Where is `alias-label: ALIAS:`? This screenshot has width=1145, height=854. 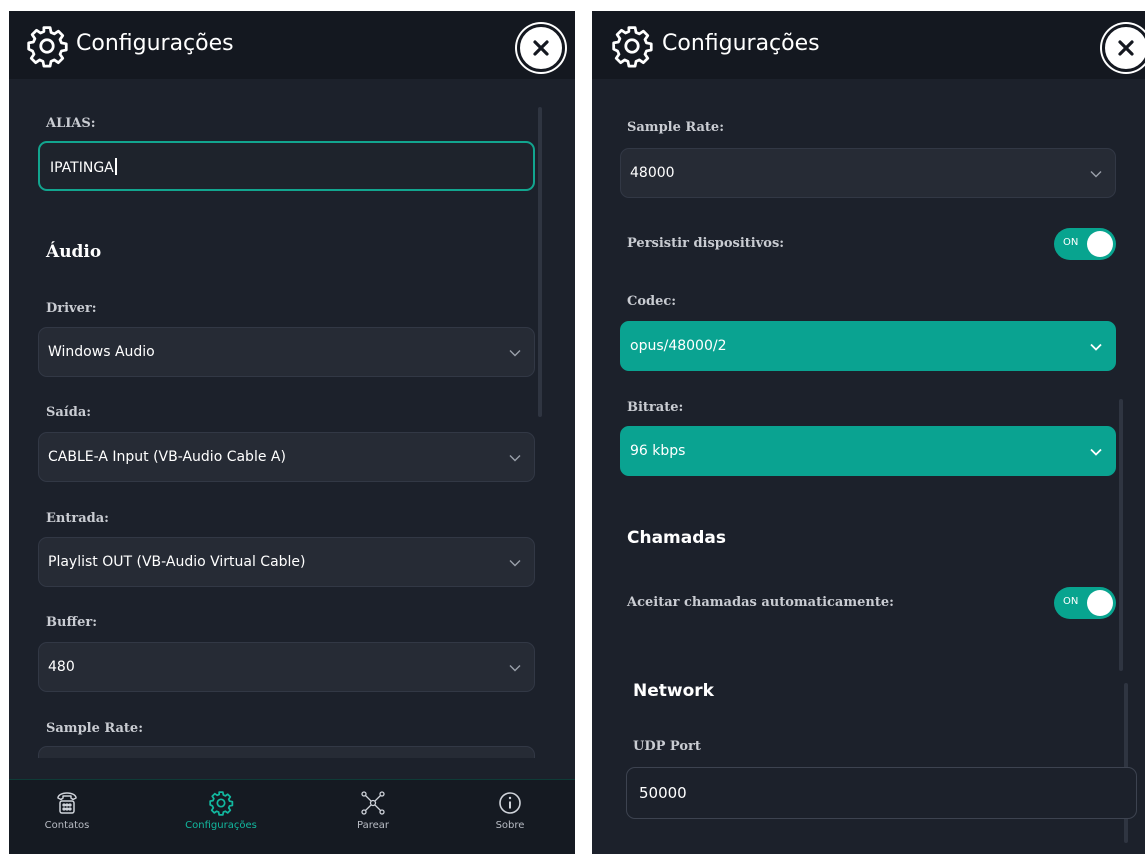 alias-label: ALIAS: is located at coordinates (71, 123).